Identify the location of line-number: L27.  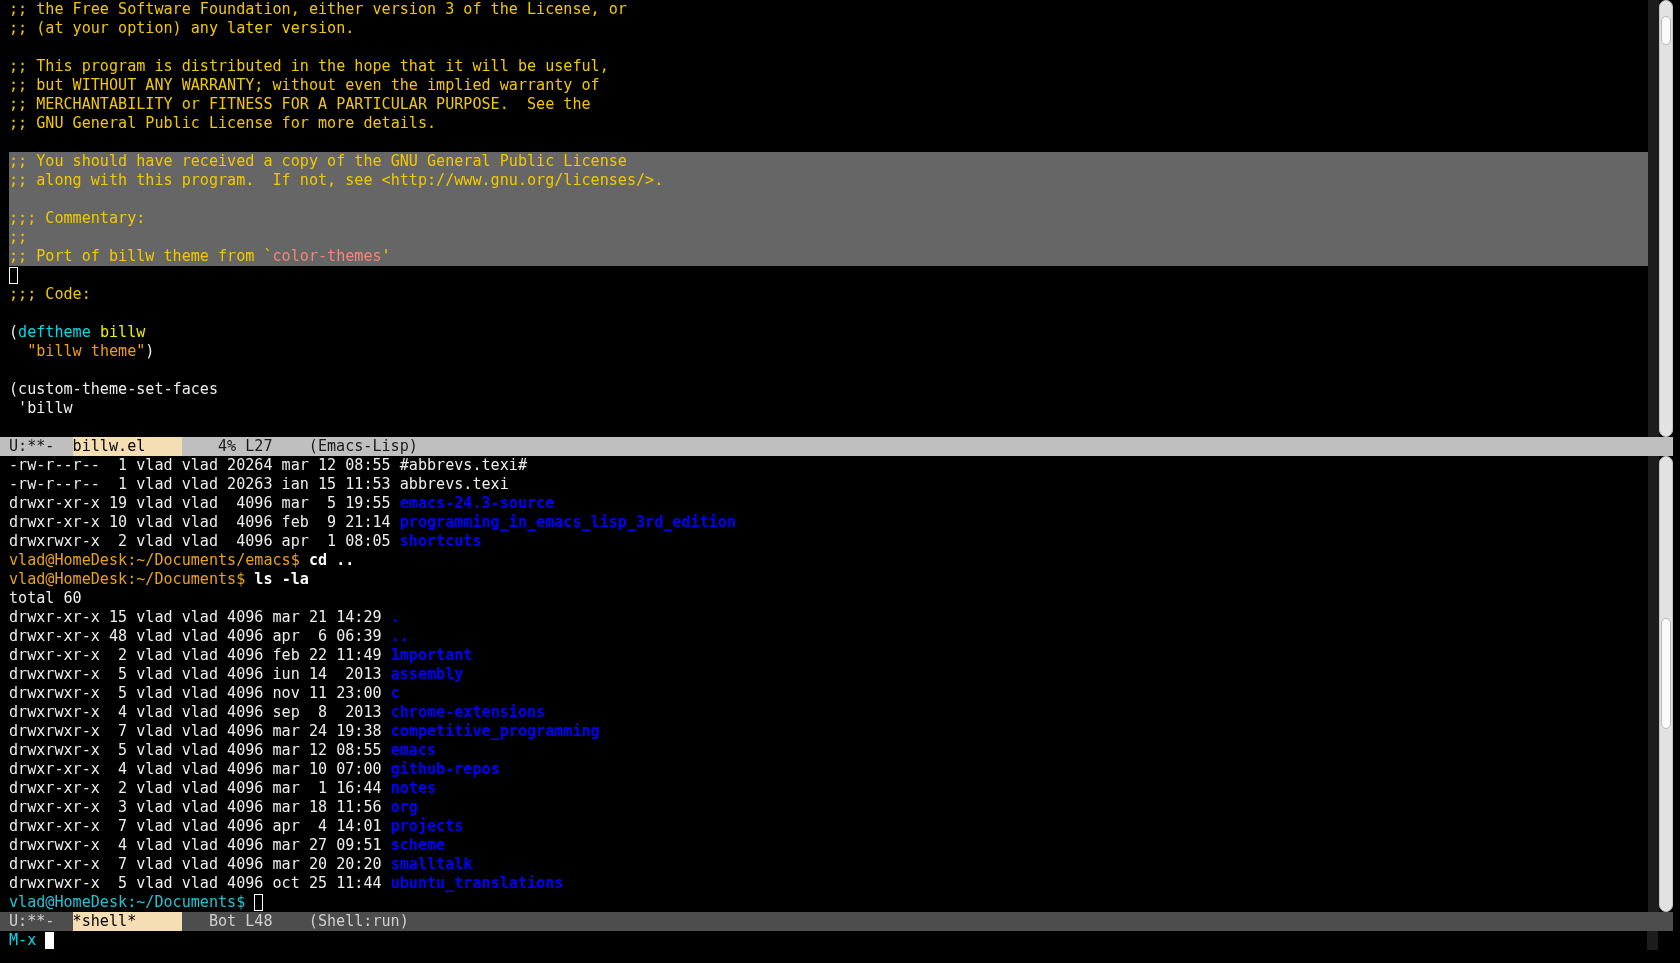
(259, 446).